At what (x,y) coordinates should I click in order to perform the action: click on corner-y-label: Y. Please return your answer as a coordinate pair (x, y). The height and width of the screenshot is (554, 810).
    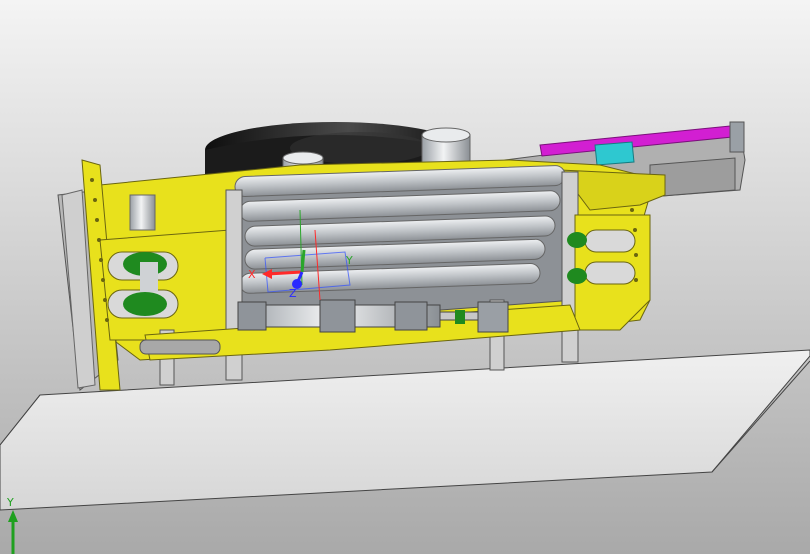
    Looking at the image, I should click on (10, 502).